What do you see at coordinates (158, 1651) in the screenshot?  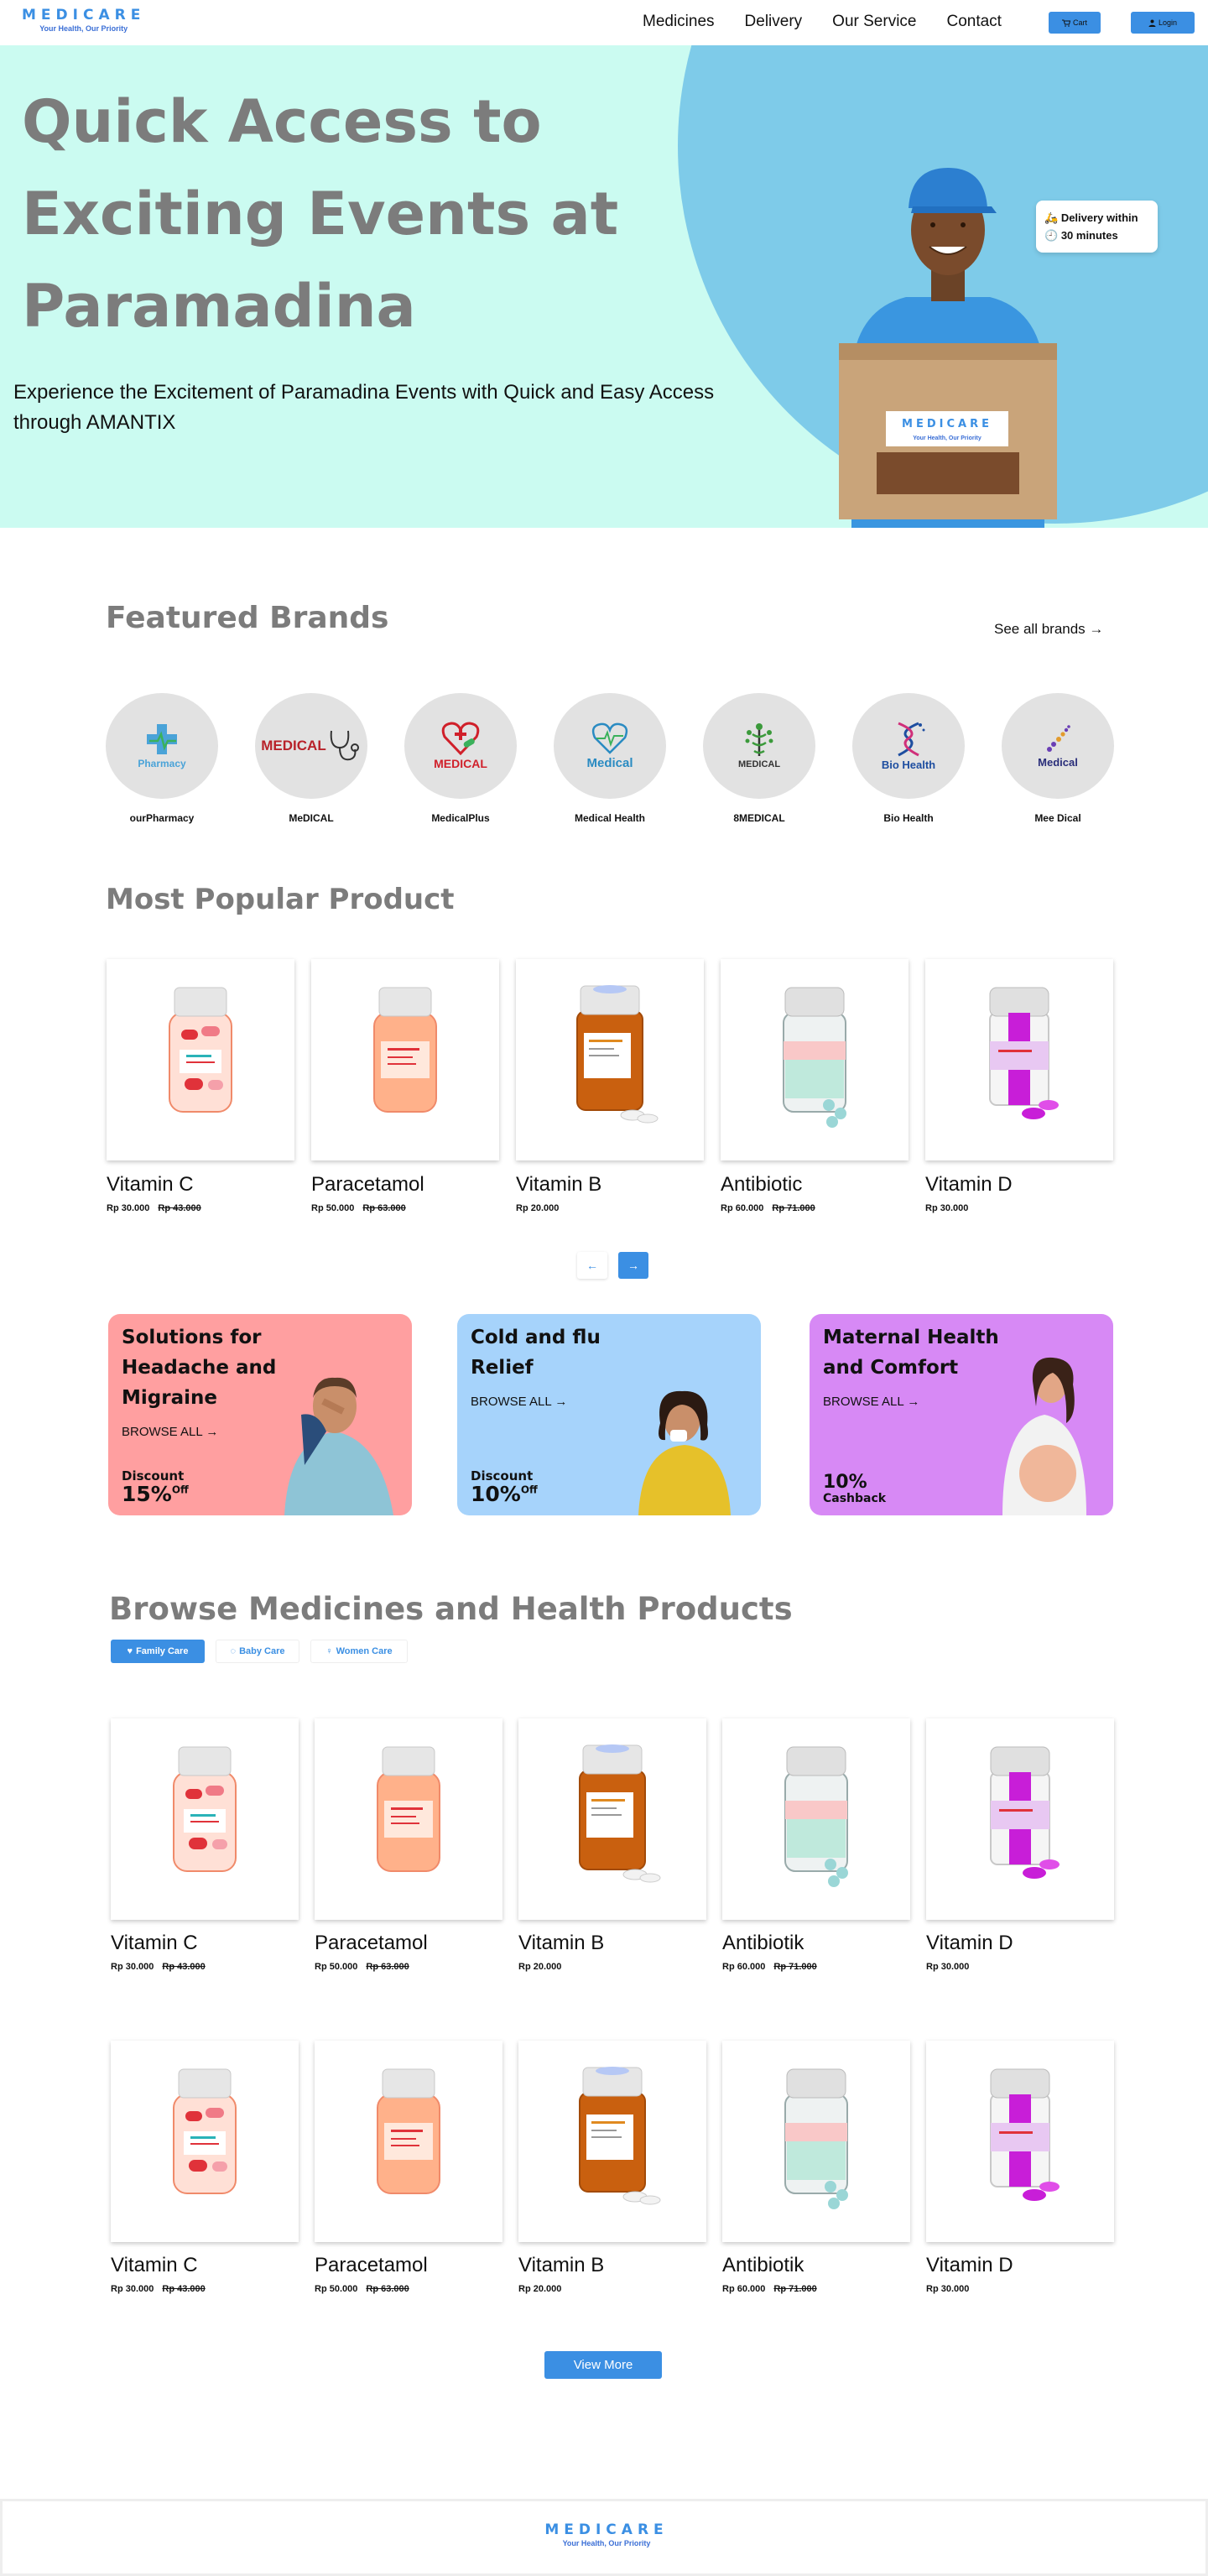 I see `tab-family-care: ♥ Family Care` at bounding box center [158, 1651].